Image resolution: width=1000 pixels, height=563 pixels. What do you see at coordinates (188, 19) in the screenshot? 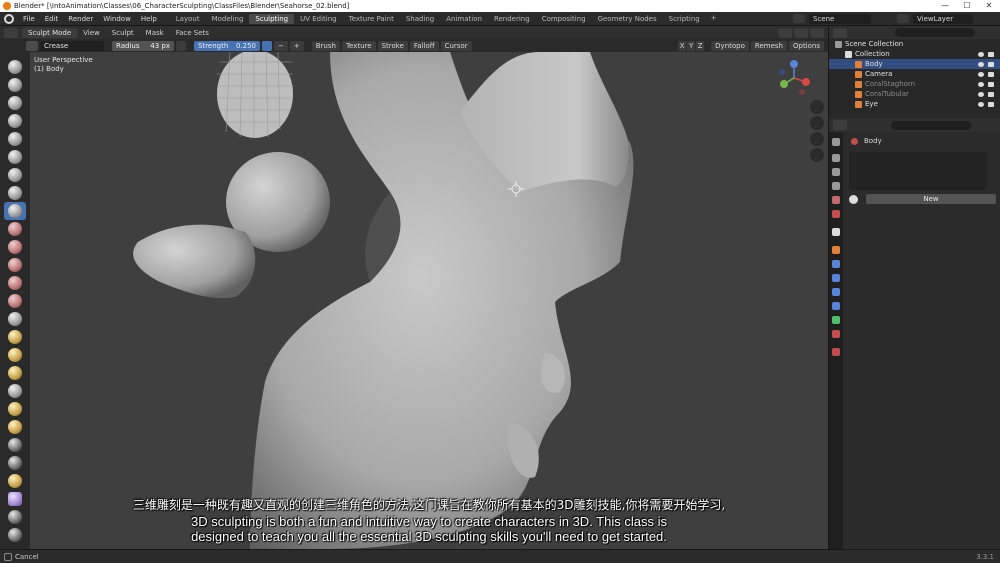
I see `tab-layout: Layout` at bounding box center [188, 19].